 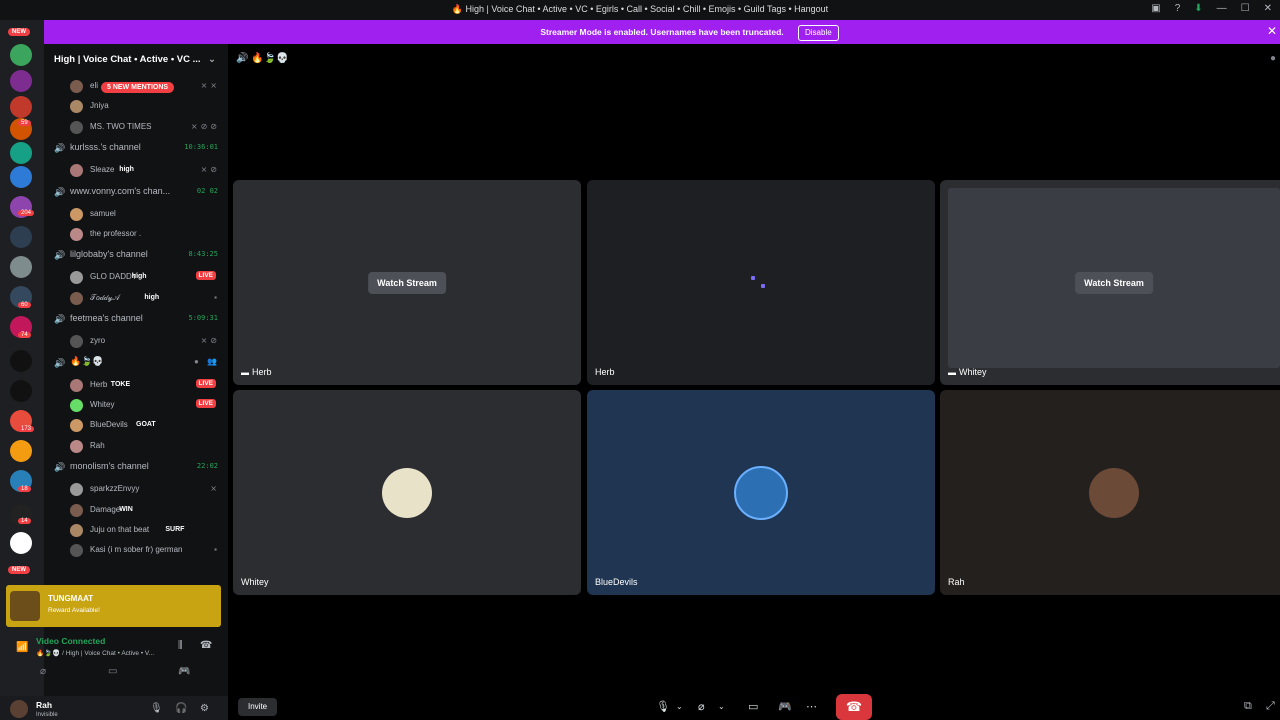 I want to click on voice-user-row: Rah, so click(x=136, y=447).